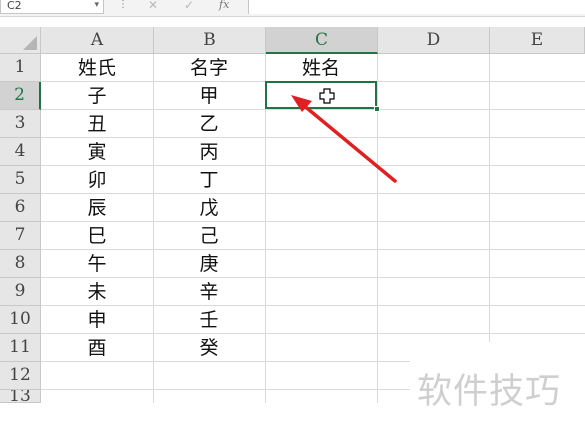 This screenshot has width=585, height=423. I want to click on cell-b1: 名字, so click(209, 68).